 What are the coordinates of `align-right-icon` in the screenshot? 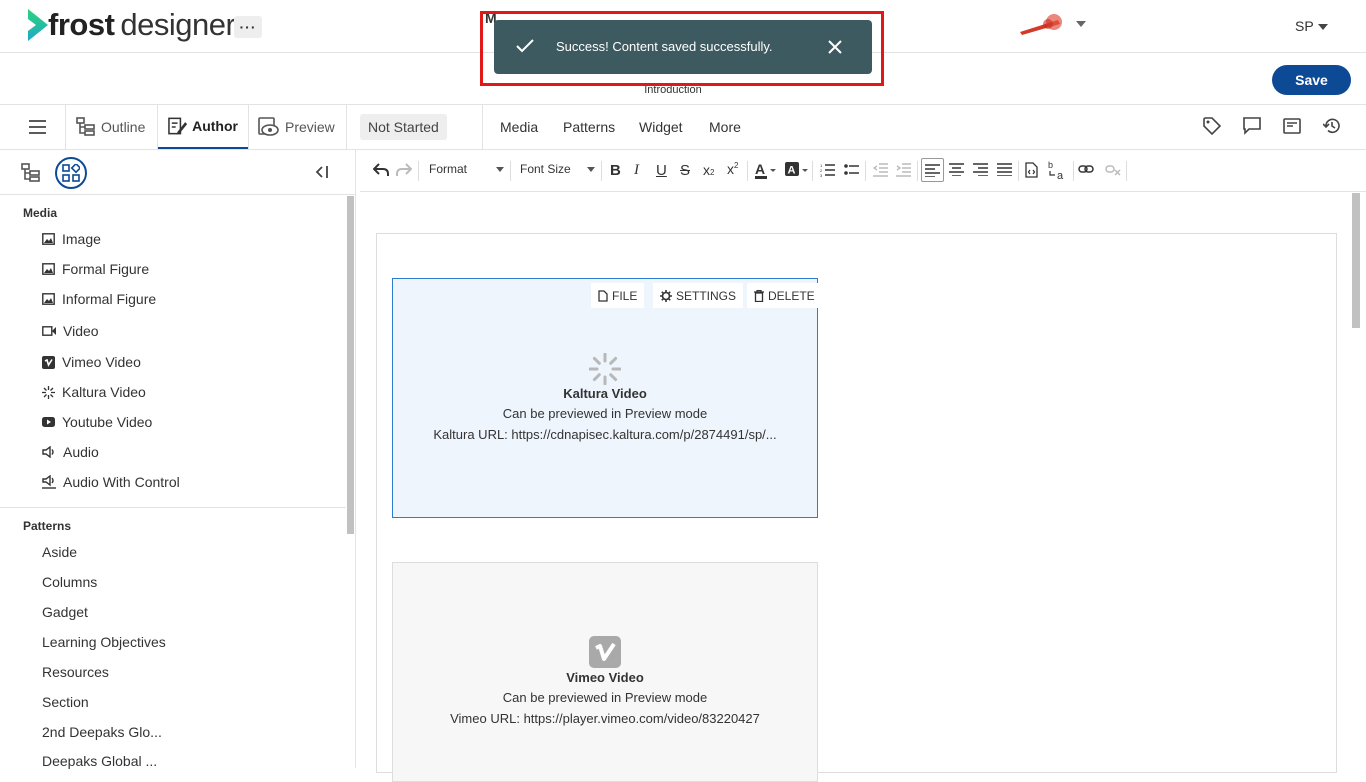 It's located at (980, 169).